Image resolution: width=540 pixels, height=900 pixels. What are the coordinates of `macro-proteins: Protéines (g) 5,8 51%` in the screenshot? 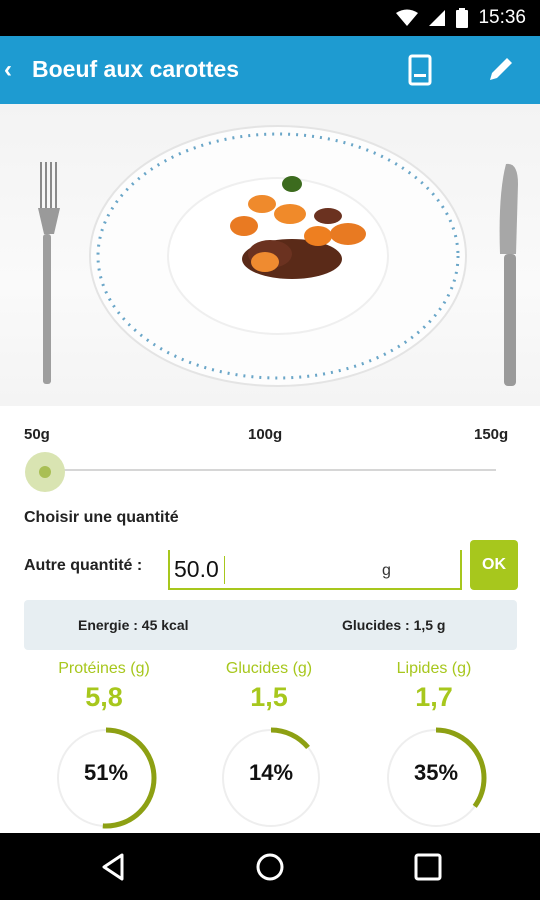 It's located at (104, 744).